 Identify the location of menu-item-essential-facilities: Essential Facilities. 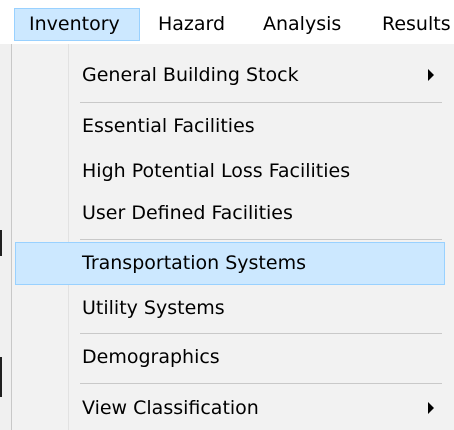
(230, 126).